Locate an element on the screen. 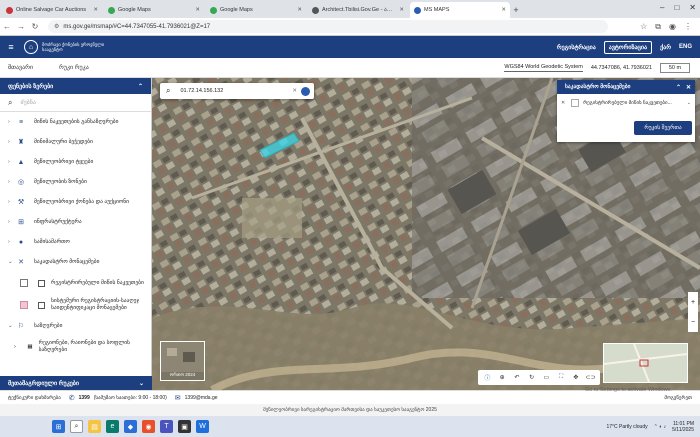 The image size is (700, 437). close-window-icon: ✕ is located at coordinates (692, 7).